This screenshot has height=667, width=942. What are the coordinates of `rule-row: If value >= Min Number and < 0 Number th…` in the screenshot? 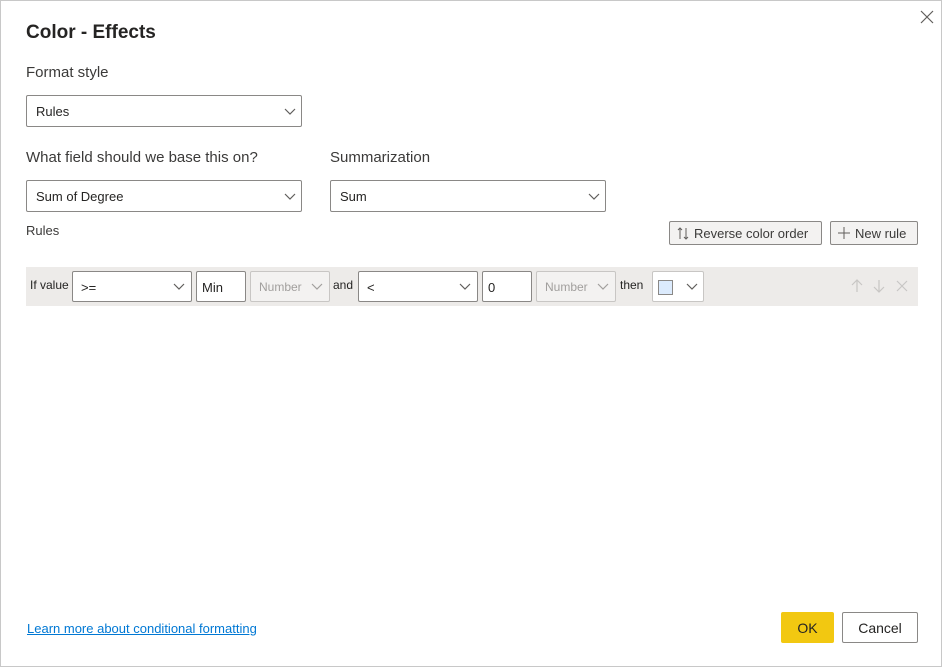 It's located at (472, 286).